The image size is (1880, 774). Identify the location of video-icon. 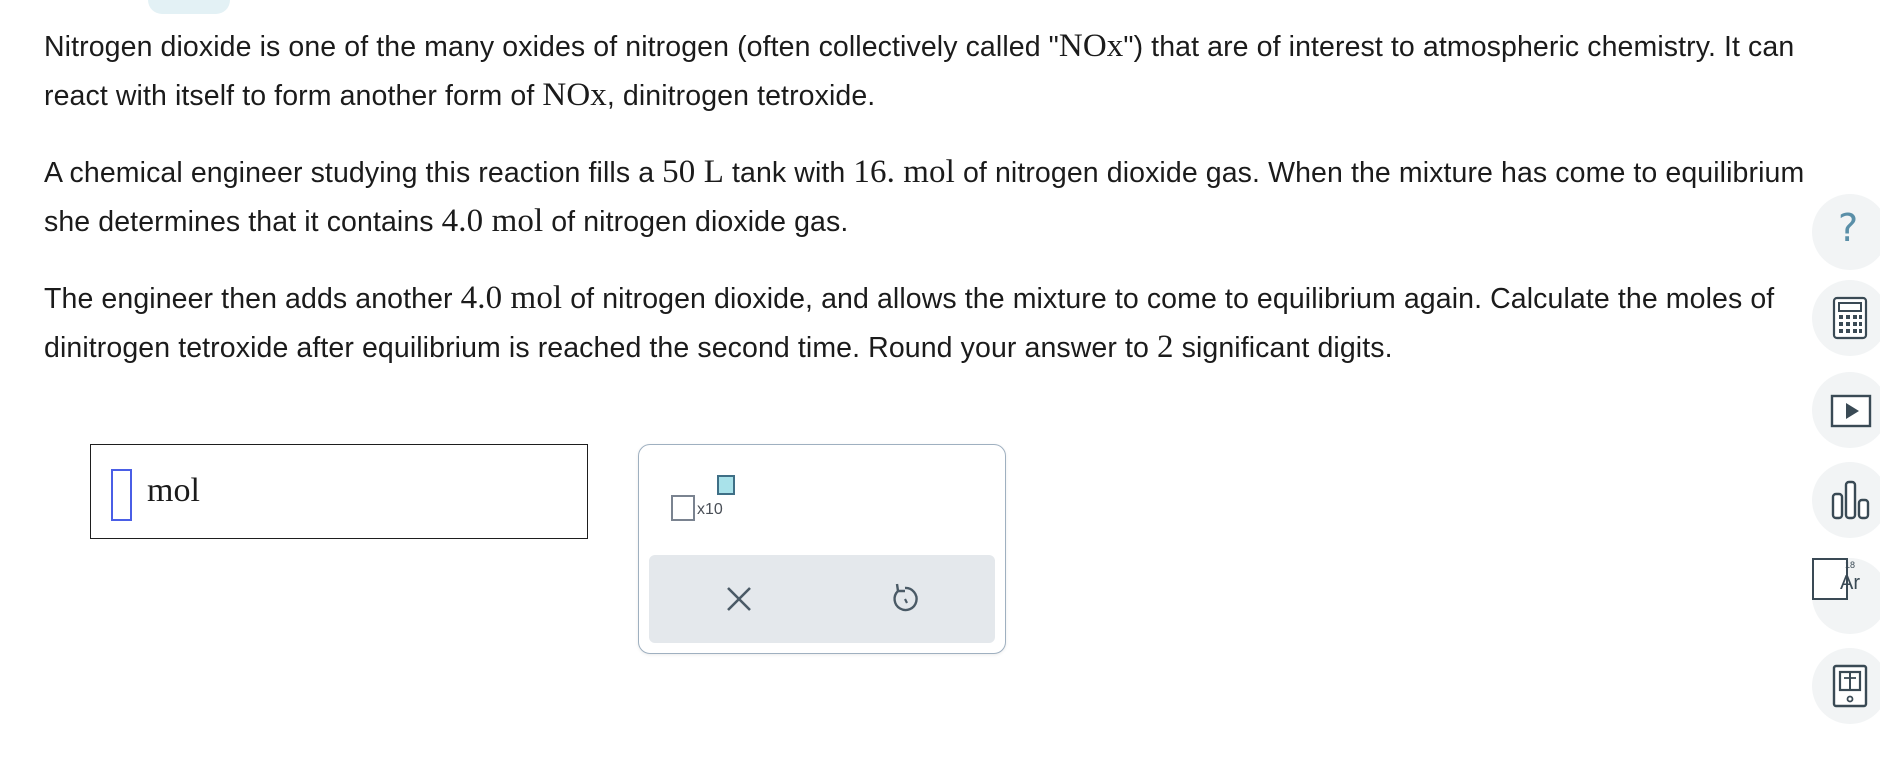
(1851, 411).